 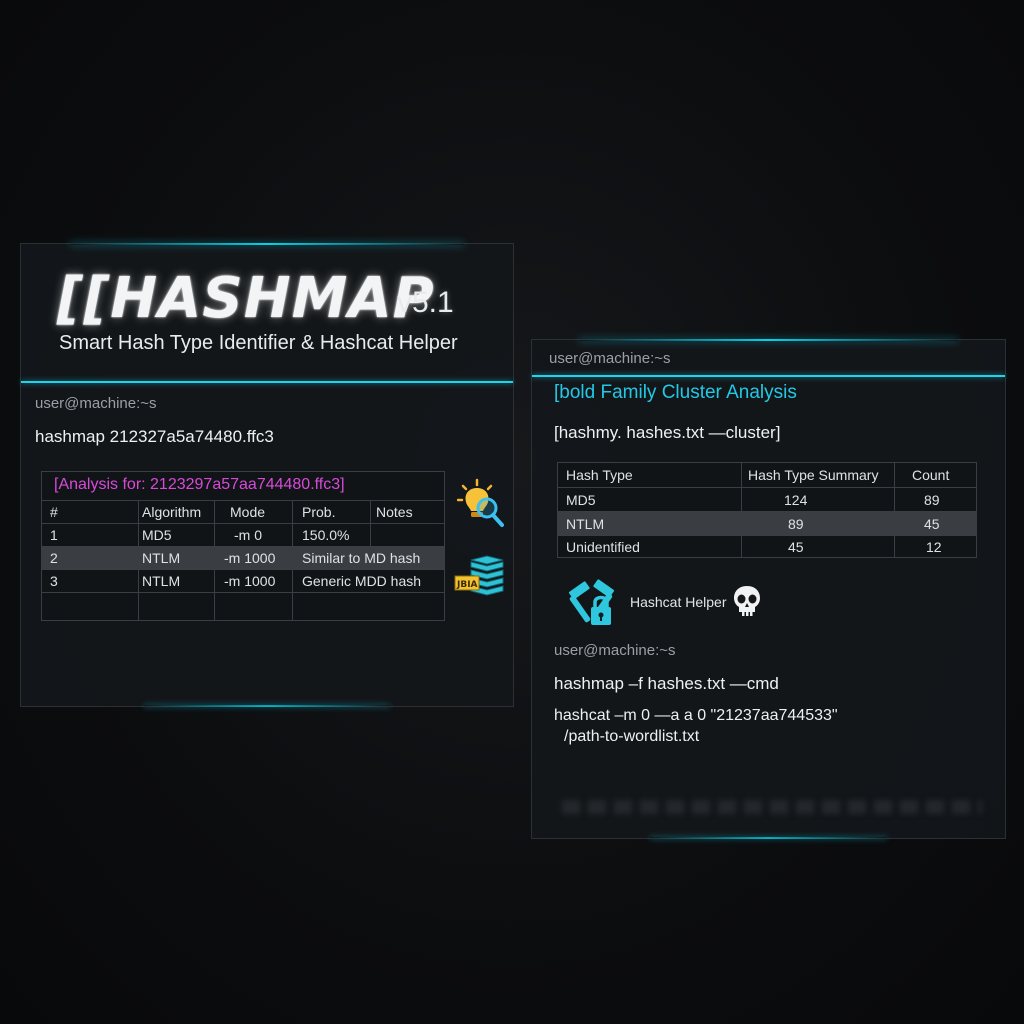 What do you see at coordinates (931, 475) in the screenshot?
I see `header-count: Count` at bounding box center [931, 475].